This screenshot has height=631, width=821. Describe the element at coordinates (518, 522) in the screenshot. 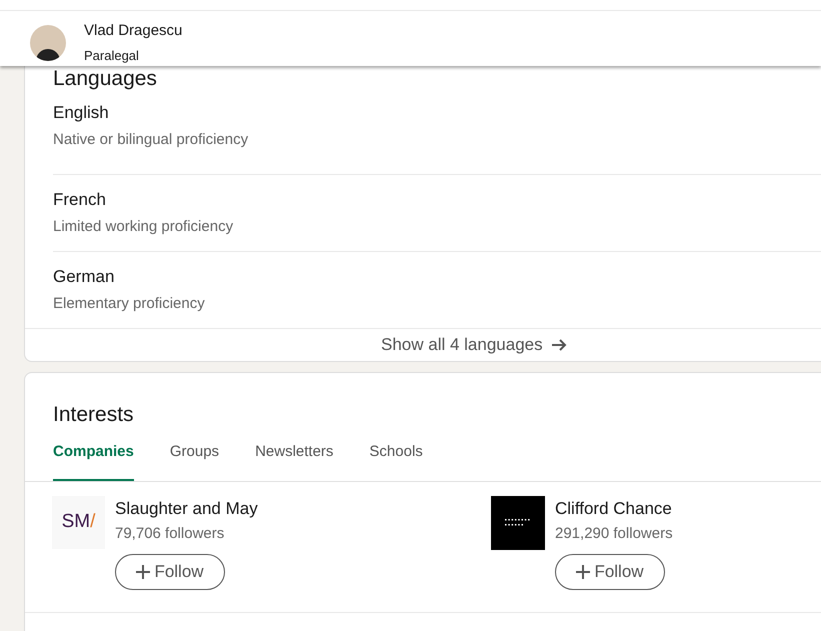

I see `dotted-logo-icon` at that location.